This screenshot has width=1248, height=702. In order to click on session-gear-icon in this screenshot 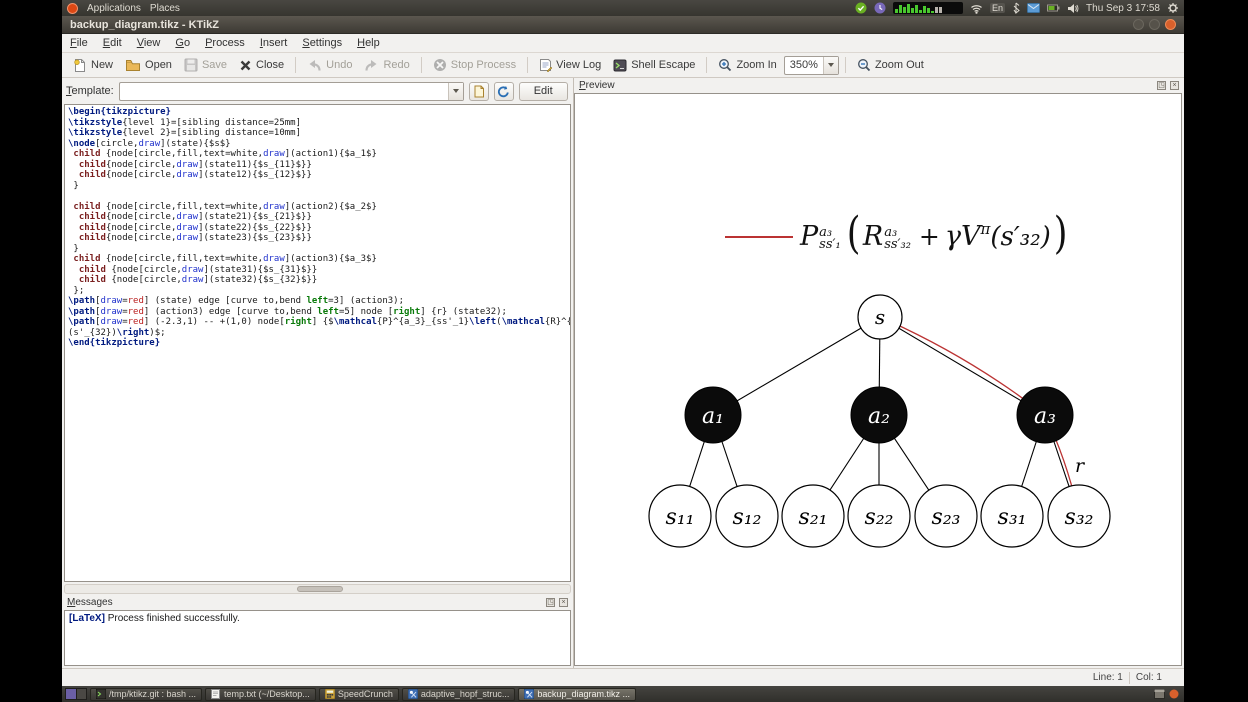, I will do `click(1173, 8)`.